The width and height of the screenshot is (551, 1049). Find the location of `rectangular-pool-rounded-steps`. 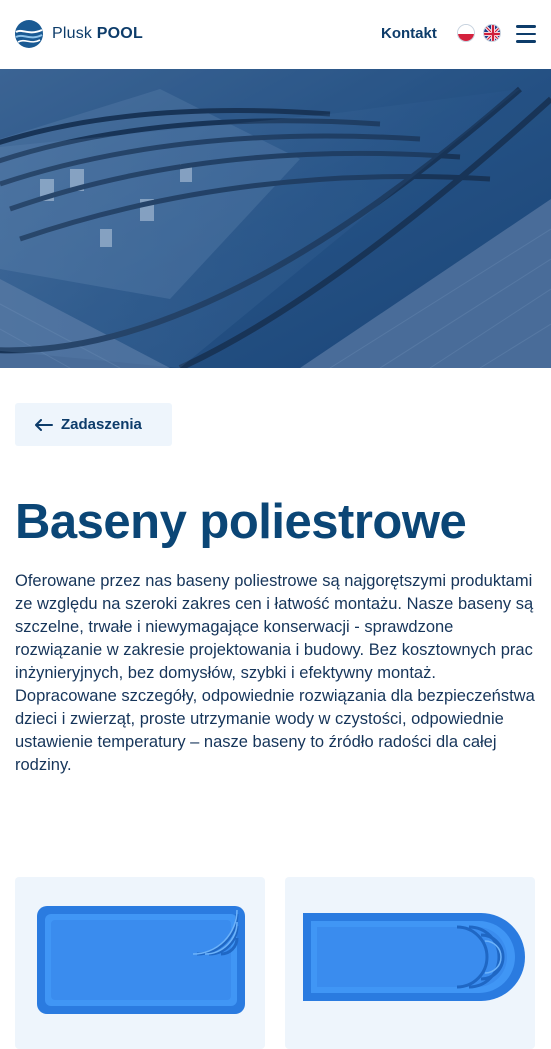

rectangular-pool-rounded-steps is located at coordinates (414, 957).